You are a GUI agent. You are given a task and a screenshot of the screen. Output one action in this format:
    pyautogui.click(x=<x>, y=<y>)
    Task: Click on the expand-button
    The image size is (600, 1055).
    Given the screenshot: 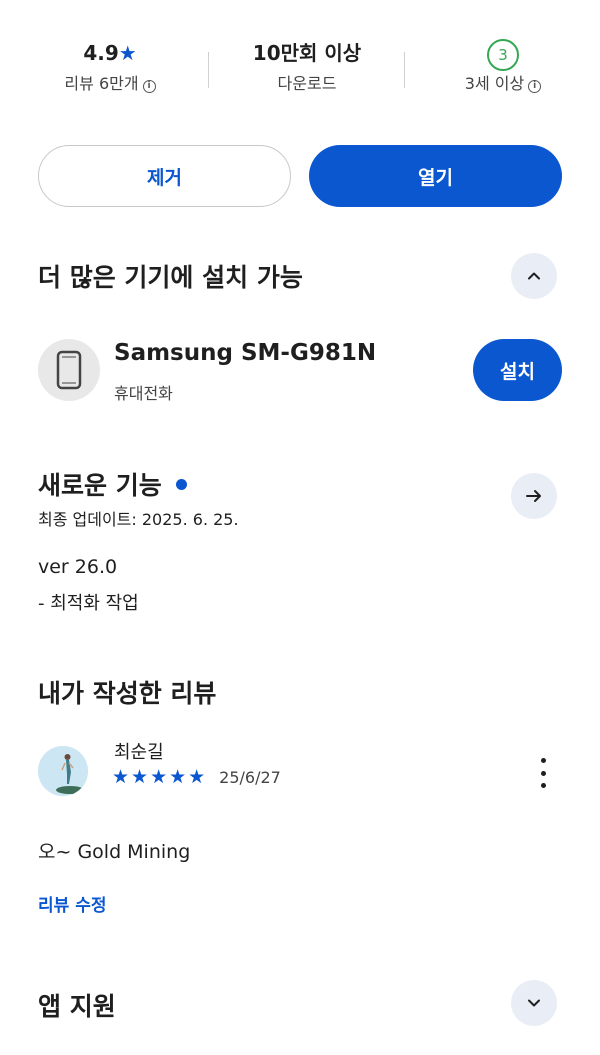 What is the action you would take?
    pyautogui.click(x=534, y=1003)
    